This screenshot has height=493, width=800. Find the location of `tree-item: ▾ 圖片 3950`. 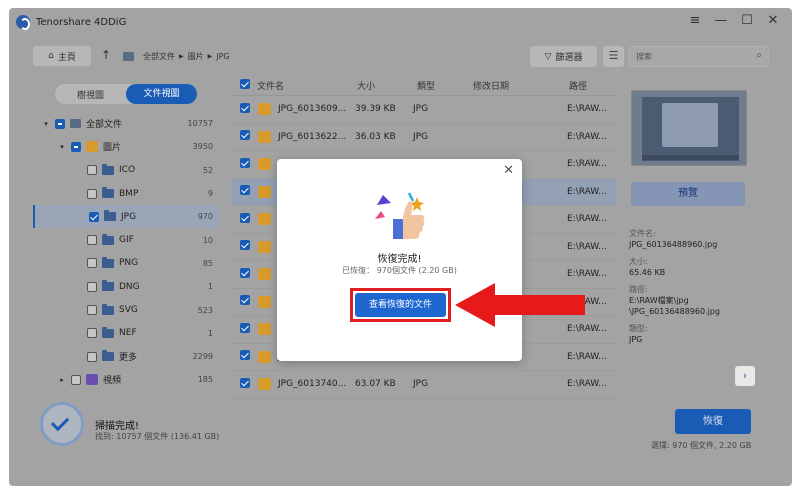

tree-item: ▾ 圖片 3950 is located at coordinates (126, 146).